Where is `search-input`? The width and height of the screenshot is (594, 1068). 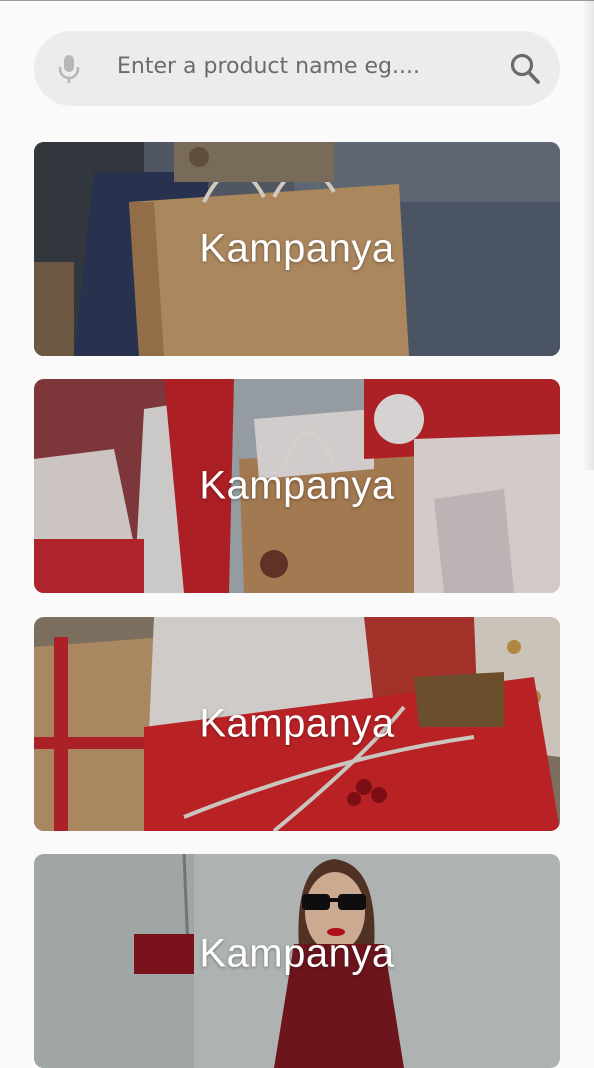
search-input is located at coordinates (297, 66).